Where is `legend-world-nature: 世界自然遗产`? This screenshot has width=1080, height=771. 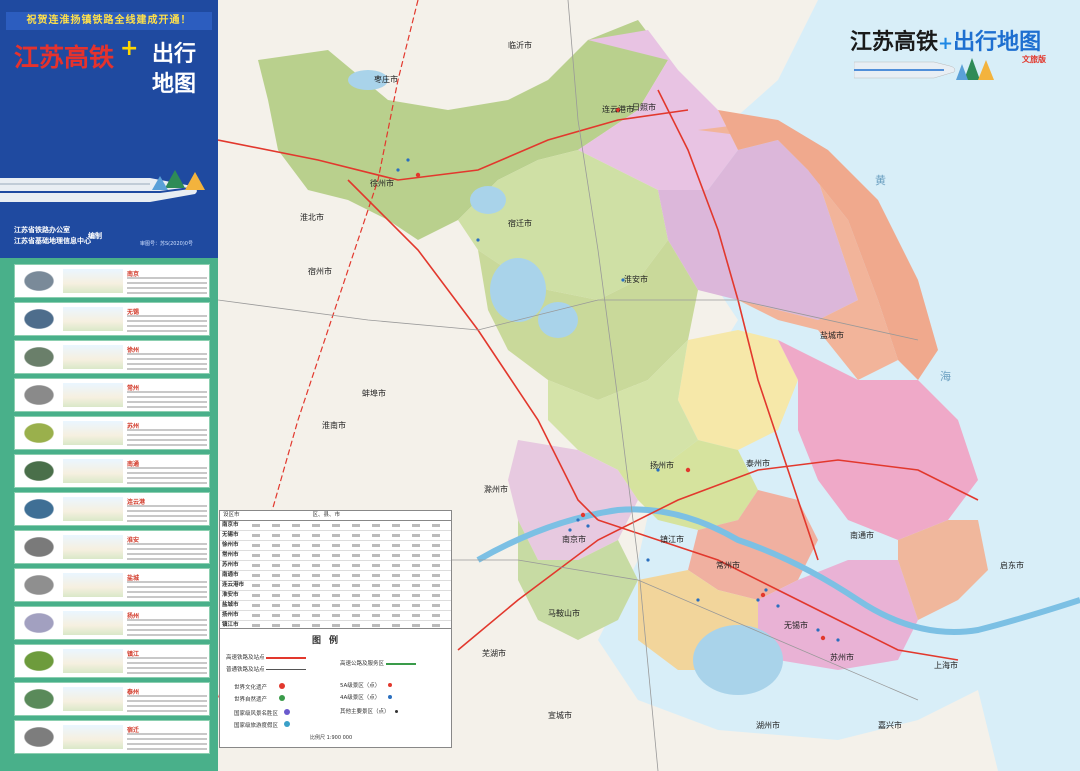
legend-world-nature: 世界自然遗产 is located at coordinates (259, 699).